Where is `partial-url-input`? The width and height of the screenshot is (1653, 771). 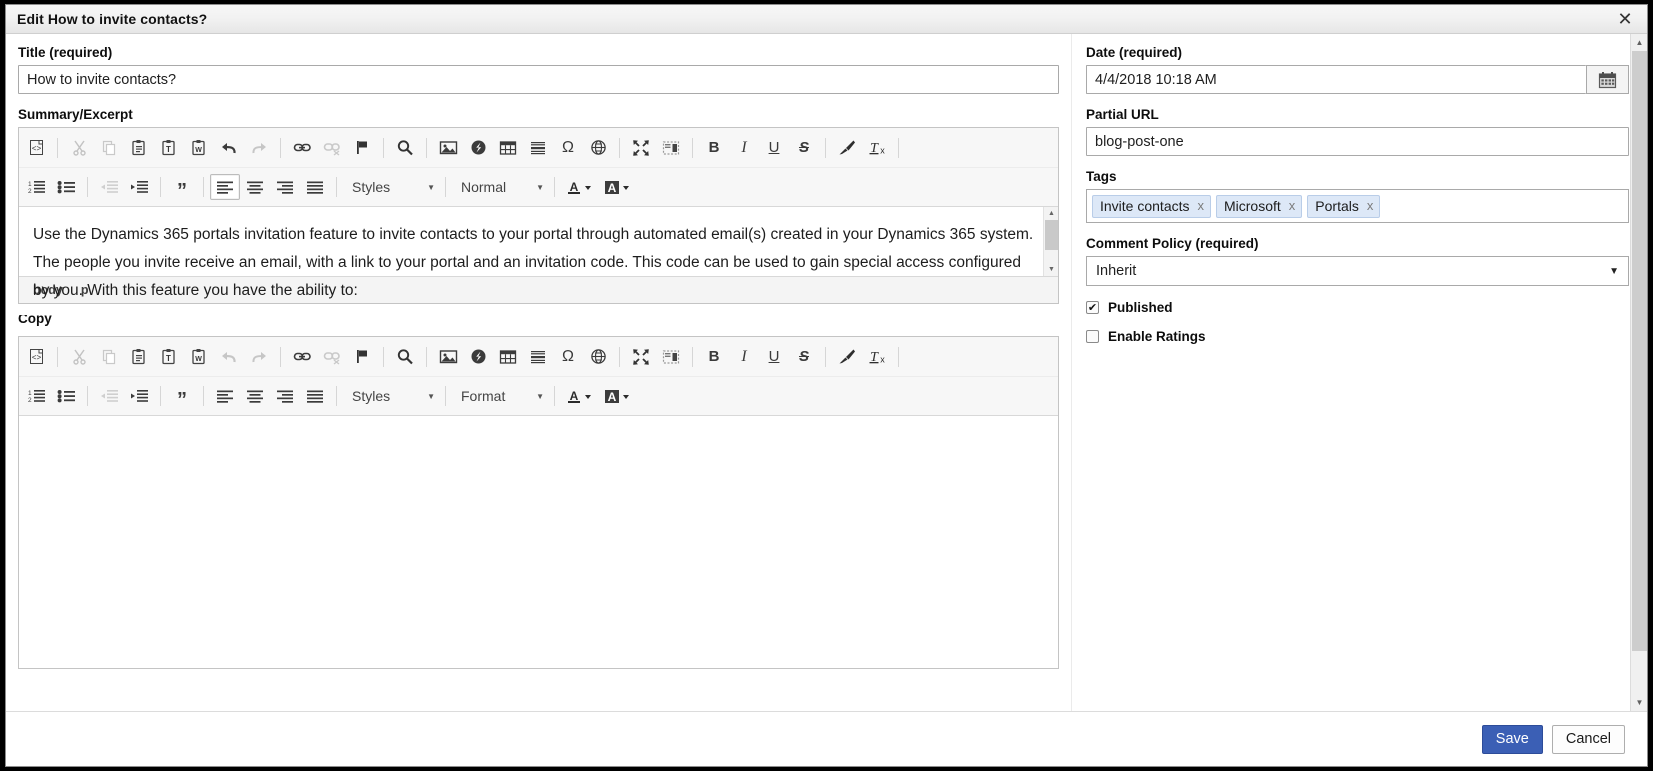
partial-url-input is located at coordinates (1357, 141).